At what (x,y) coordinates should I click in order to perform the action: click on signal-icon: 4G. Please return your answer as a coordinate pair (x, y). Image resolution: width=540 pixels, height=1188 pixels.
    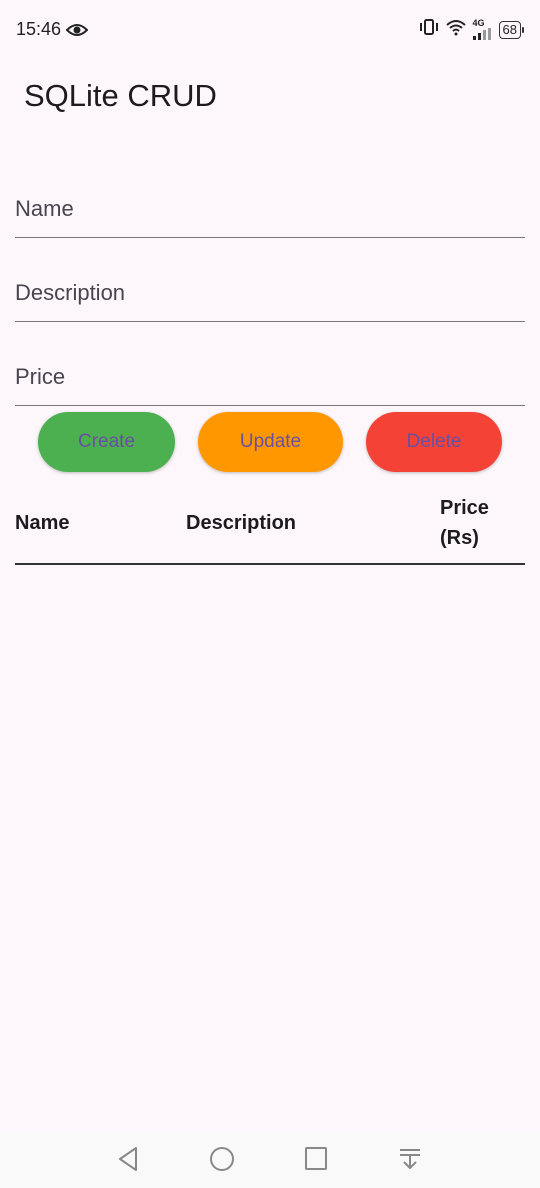
    Looking at the image, I should click on (482, 29).